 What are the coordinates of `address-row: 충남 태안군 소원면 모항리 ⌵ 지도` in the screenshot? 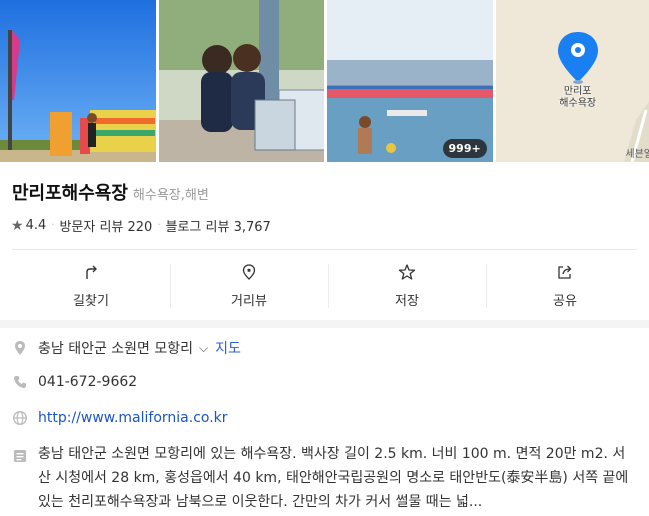 It's located at (126, 348).